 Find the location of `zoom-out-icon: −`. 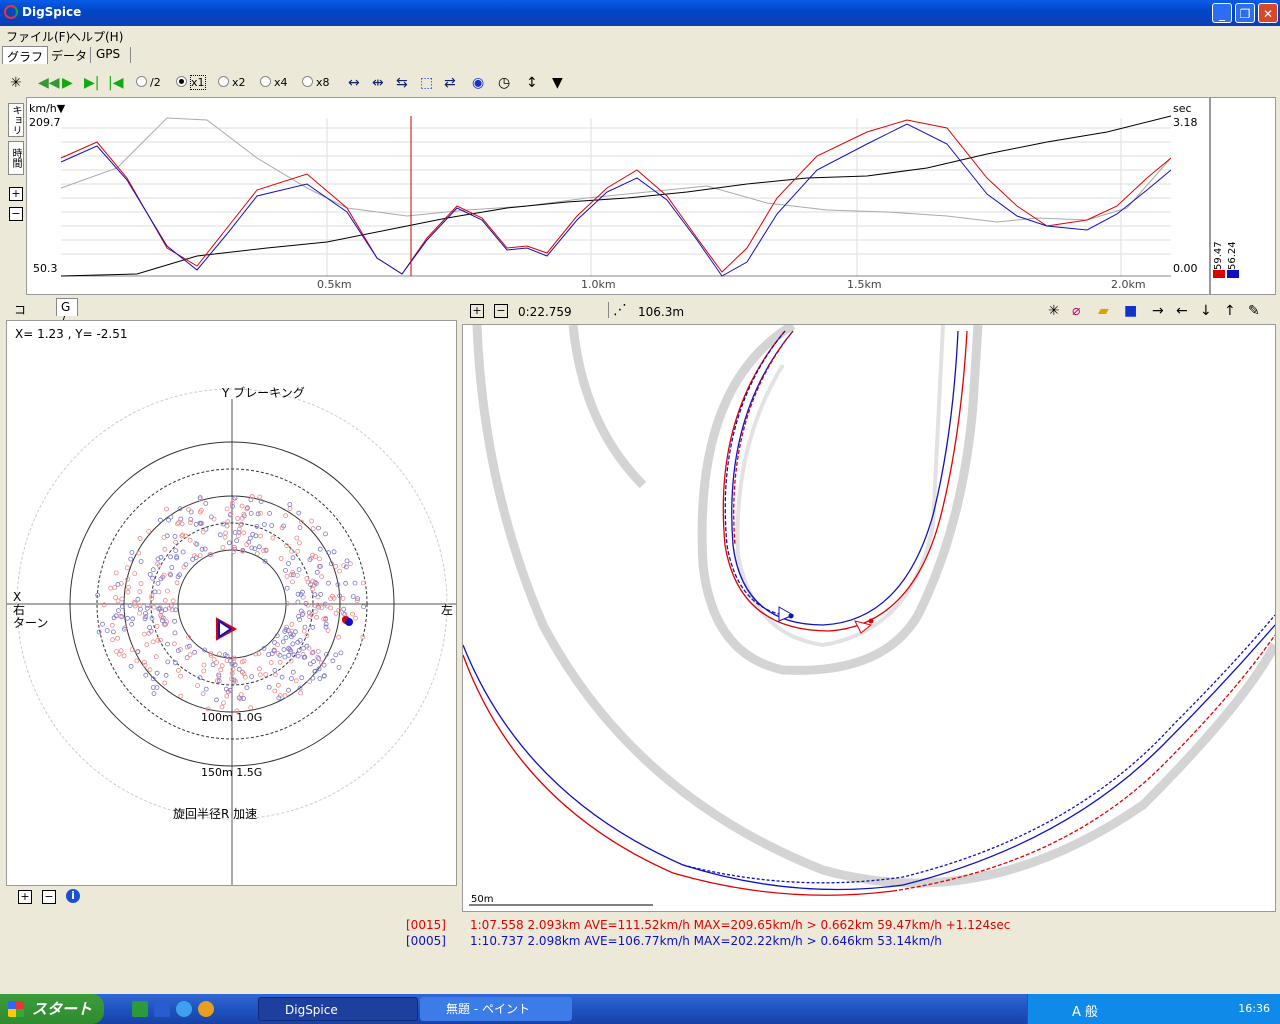

zoom-out-icon: − is located at coordinates (16, 214).